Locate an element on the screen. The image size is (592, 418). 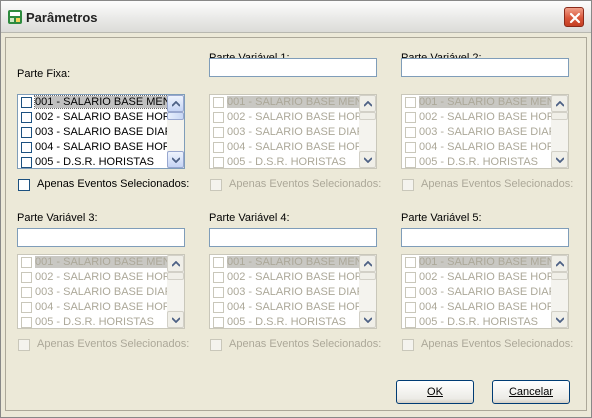
ok-button: OK is located at coordinates (435, 392).